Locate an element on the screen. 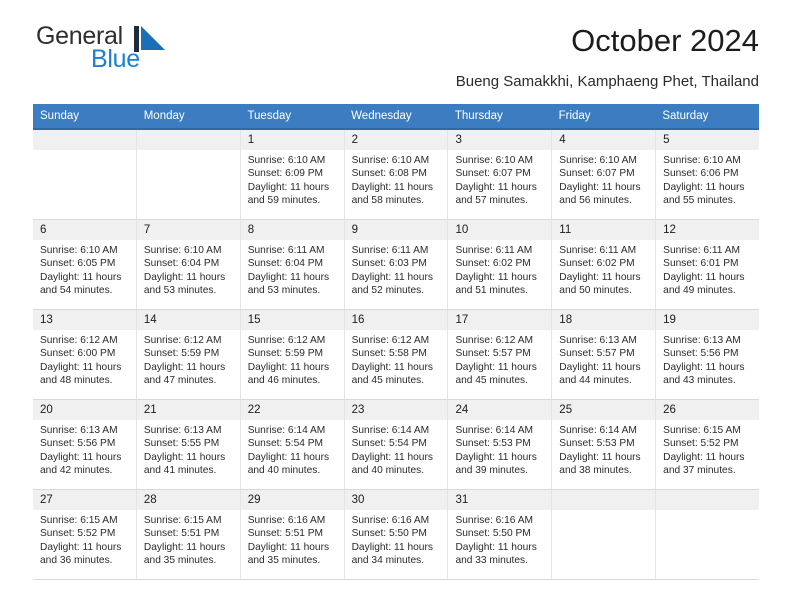 This screenshot has width=792, height=612. daylight-text: and 49 minutes. is located at coordinates (699, 290).